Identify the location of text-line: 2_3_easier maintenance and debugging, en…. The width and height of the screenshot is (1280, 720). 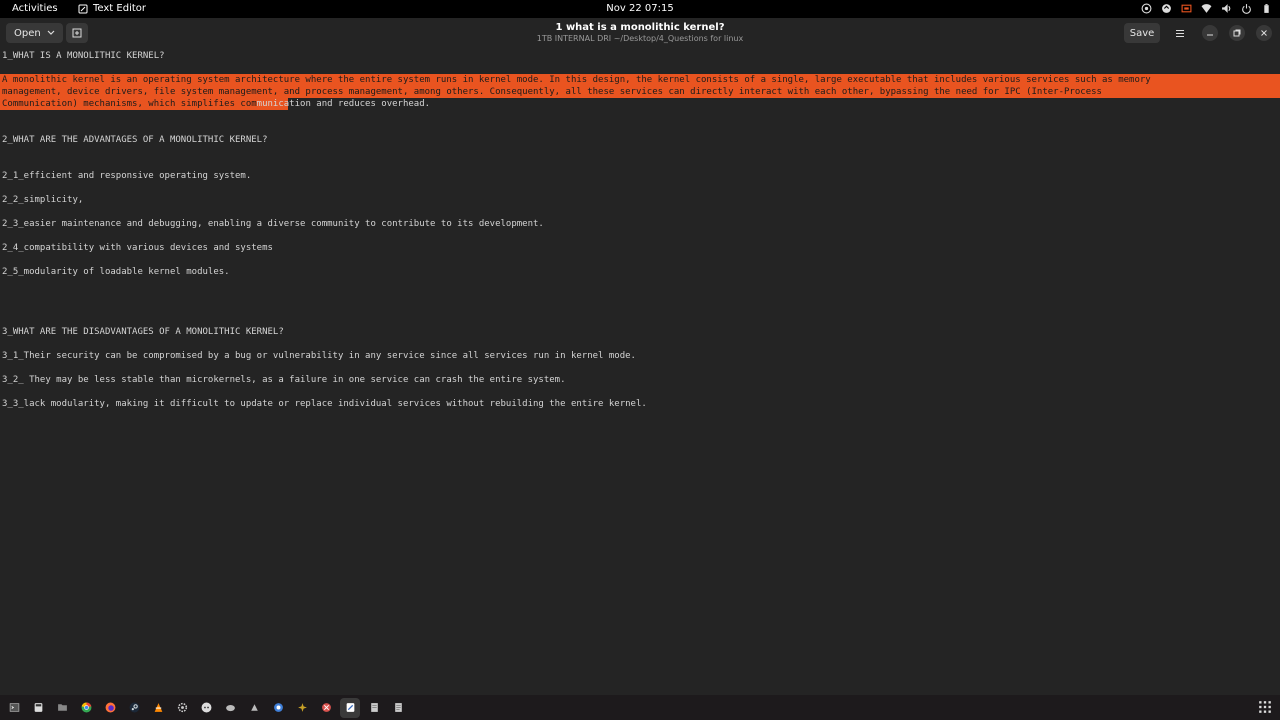
(273, 224).